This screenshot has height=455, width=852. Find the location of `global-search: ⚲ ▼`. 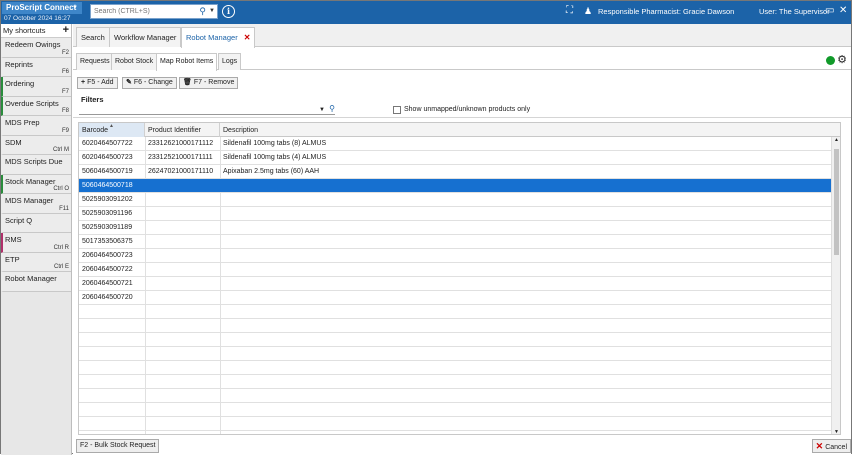

global-search: ⚲ ▼ is located at coordinates (154, 11).